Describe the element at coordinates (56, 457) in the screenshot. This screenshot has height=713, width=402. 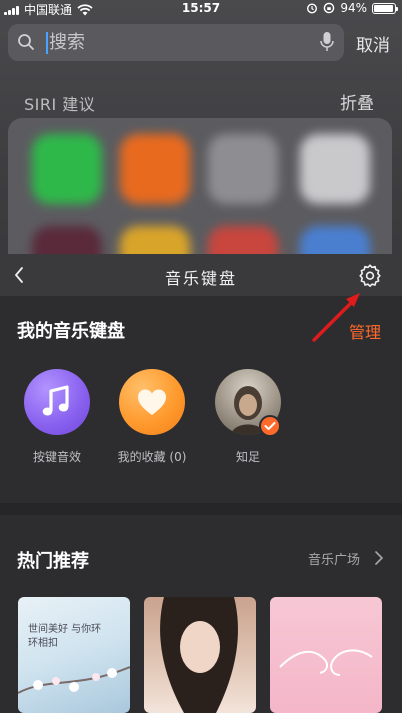
I see `keypress-sound-label: 按键音效` at that location.